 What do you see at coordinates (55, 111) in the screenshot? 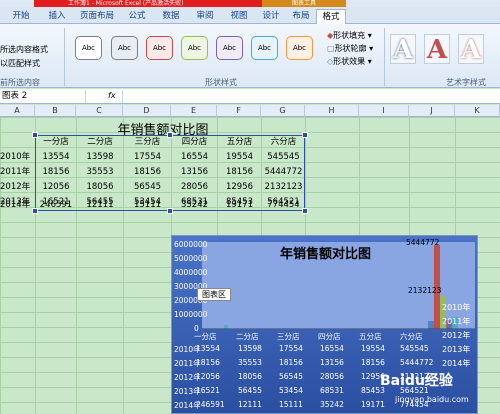
I see `column-header-b: B` at bounding box center [55, 111].